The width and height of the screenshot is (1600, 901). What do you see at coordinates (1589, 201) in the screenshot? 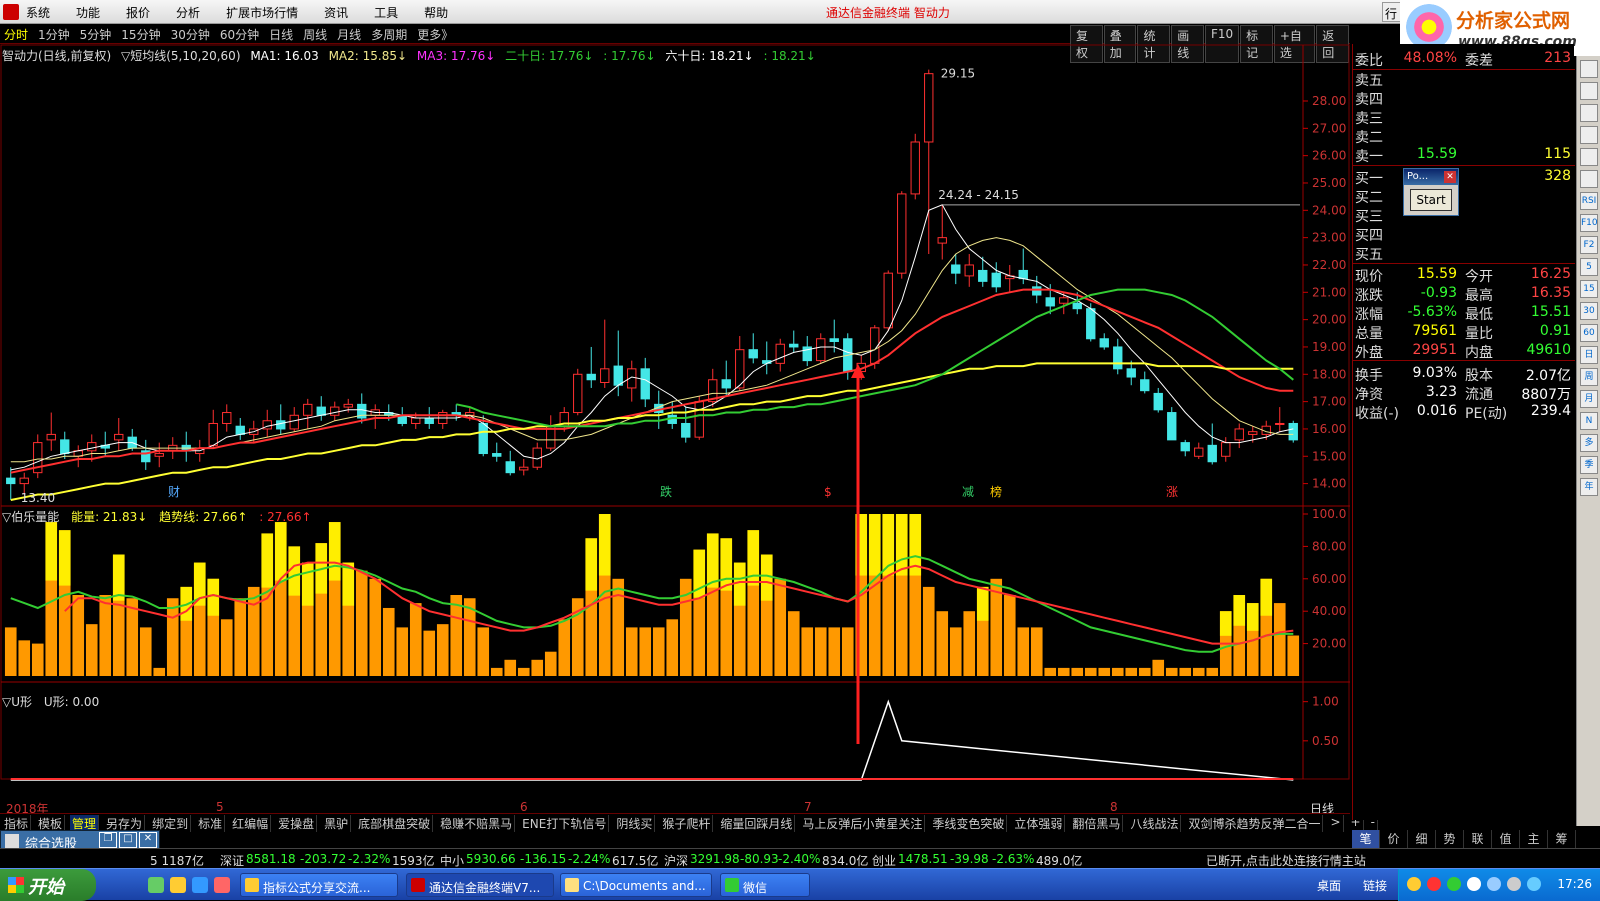
I see `side-icon: RSI` at bounding box center [1589, 201].